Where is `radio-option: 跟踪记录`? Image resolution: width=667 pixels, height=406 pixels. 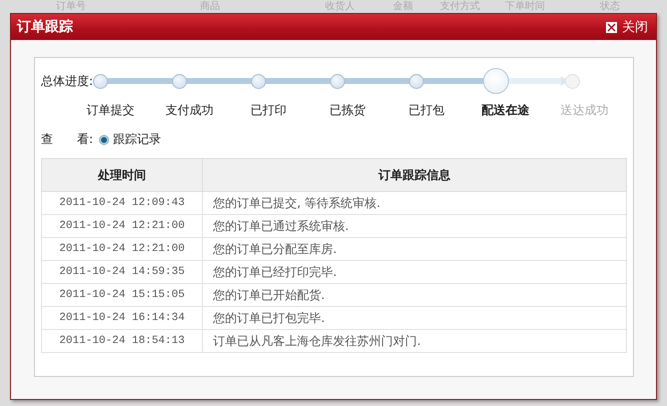
radio-option: 跟踪记录 is located at coordinates (130, 139).